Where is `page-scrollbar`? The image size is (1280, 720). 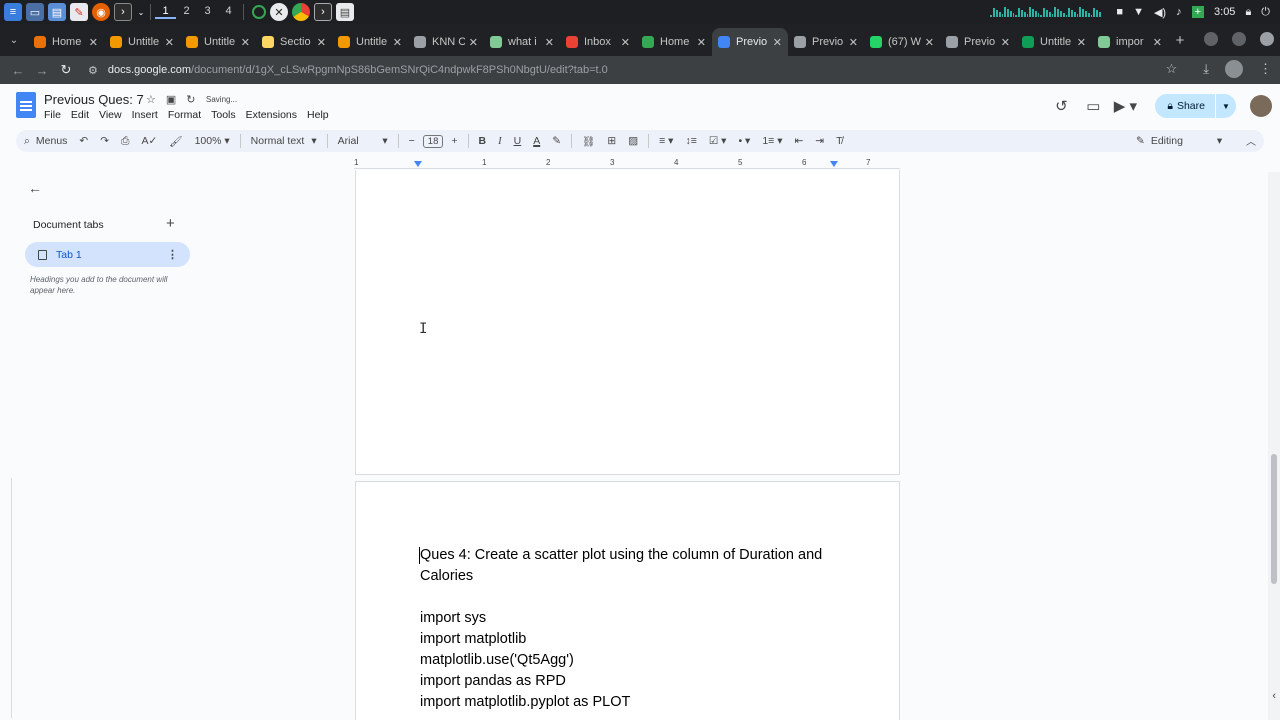 page-scrollbar is located at coordinates (1274, 446).